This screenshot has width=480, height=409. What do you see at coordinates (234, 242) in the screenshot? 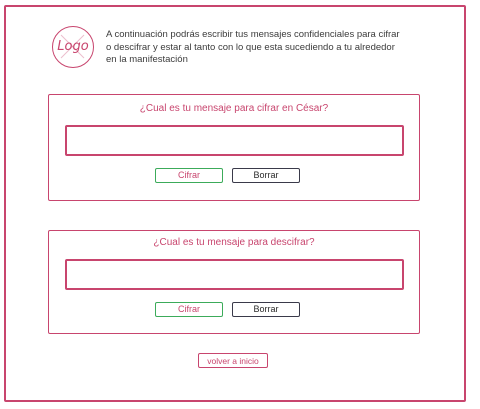
I see `decrypt-panel-title: ¿Cual es tu mensaje para descifrar?` at bounding box center [234, 242].